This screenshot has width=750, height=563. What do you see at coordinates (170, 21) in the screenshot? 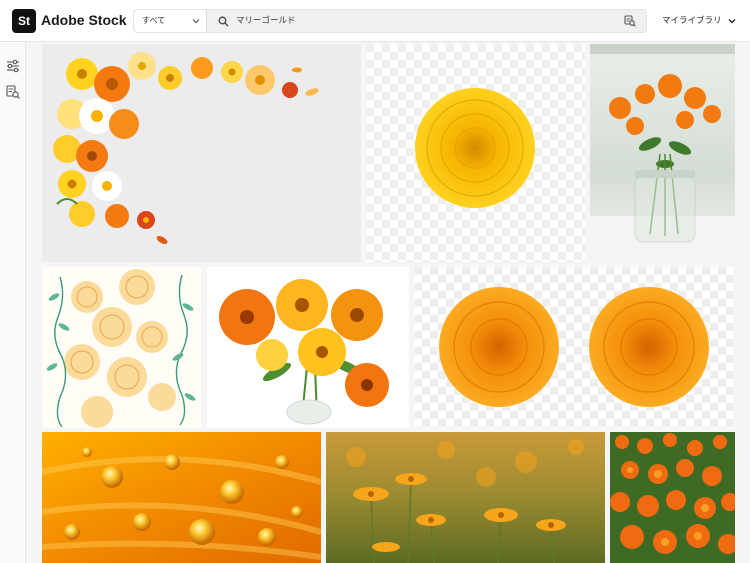
I see `search-scope-select: すべて` at bounding box center [170, 21].